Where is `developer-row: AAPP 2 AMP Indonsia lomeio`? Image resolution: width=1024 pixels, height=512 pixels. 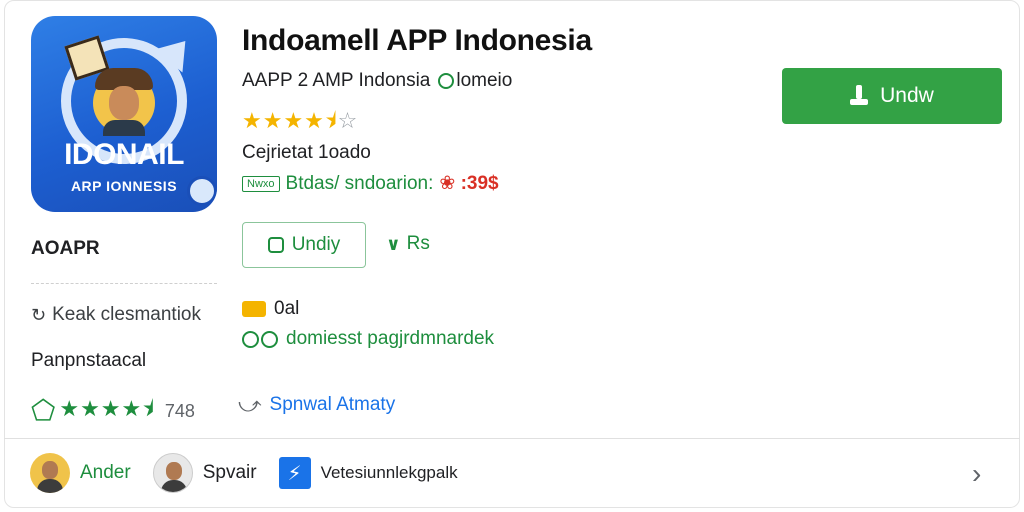 developer-row: AAPP 2 AMP Indonsia lomeio is located at coordinates (377, 81).